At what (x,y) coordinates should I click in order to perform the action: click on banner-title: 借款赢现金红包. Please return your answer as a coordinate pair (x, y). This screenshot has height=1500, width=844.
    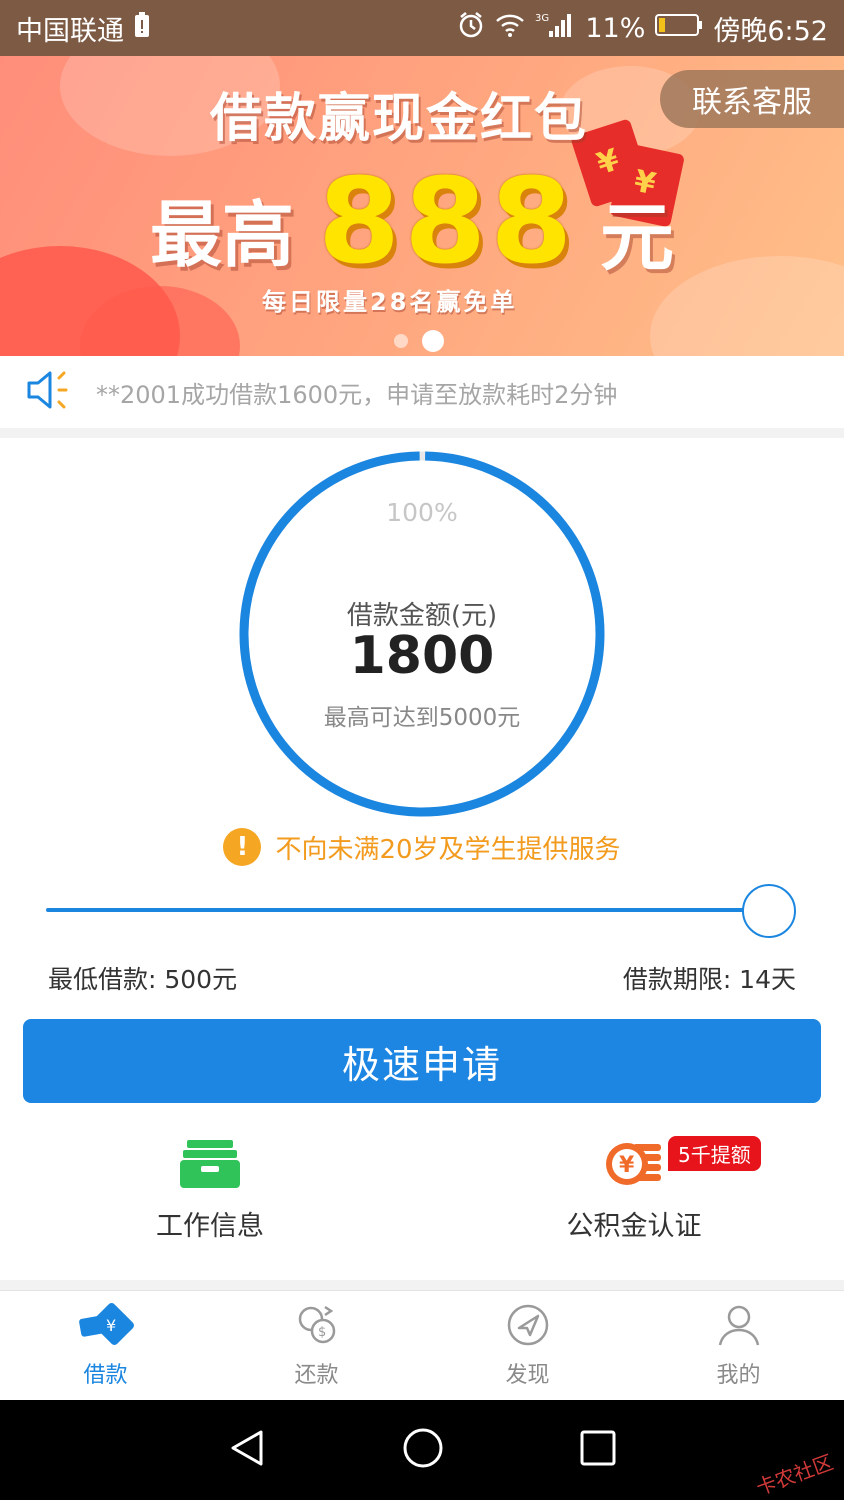
    Looking at the image, I should click on (399, 119).